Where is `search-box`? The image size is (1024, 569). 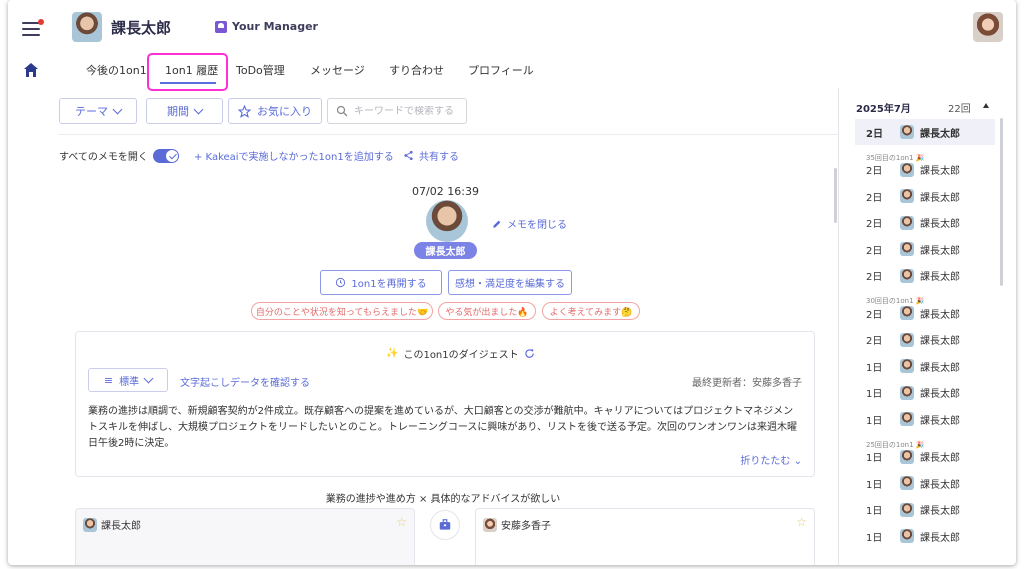
search-box is located at coordinates (397, 111).